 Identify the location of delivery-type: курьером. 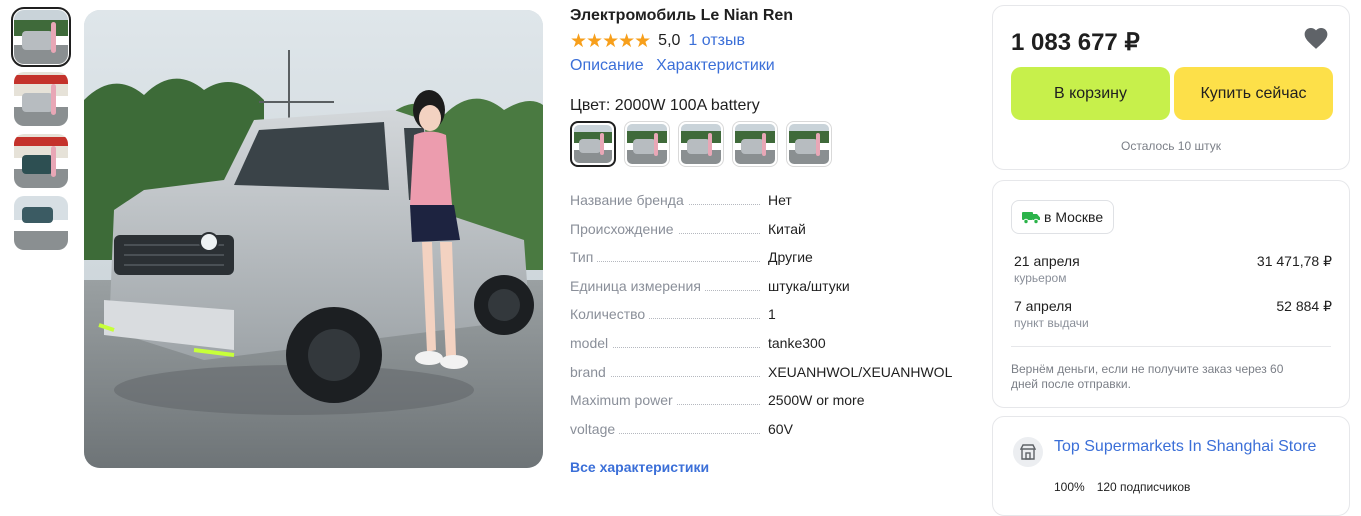
(1040, 278).